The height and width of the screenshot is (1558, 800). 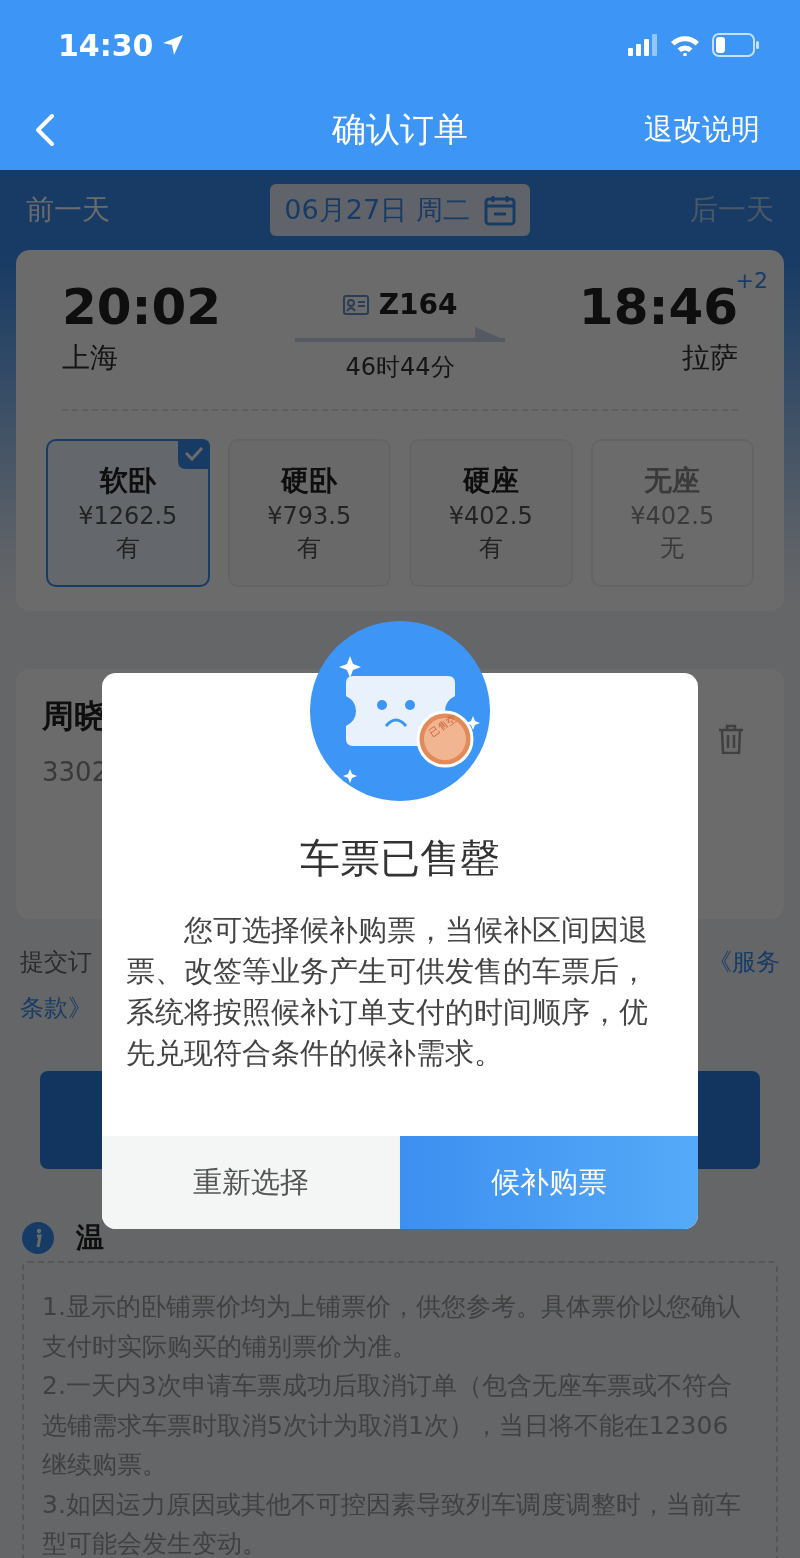 What do you see at coordinates (549, 1182) in the screenshot?
I see `dialog-button: 候补购票` at bounding box center [549, 1182].